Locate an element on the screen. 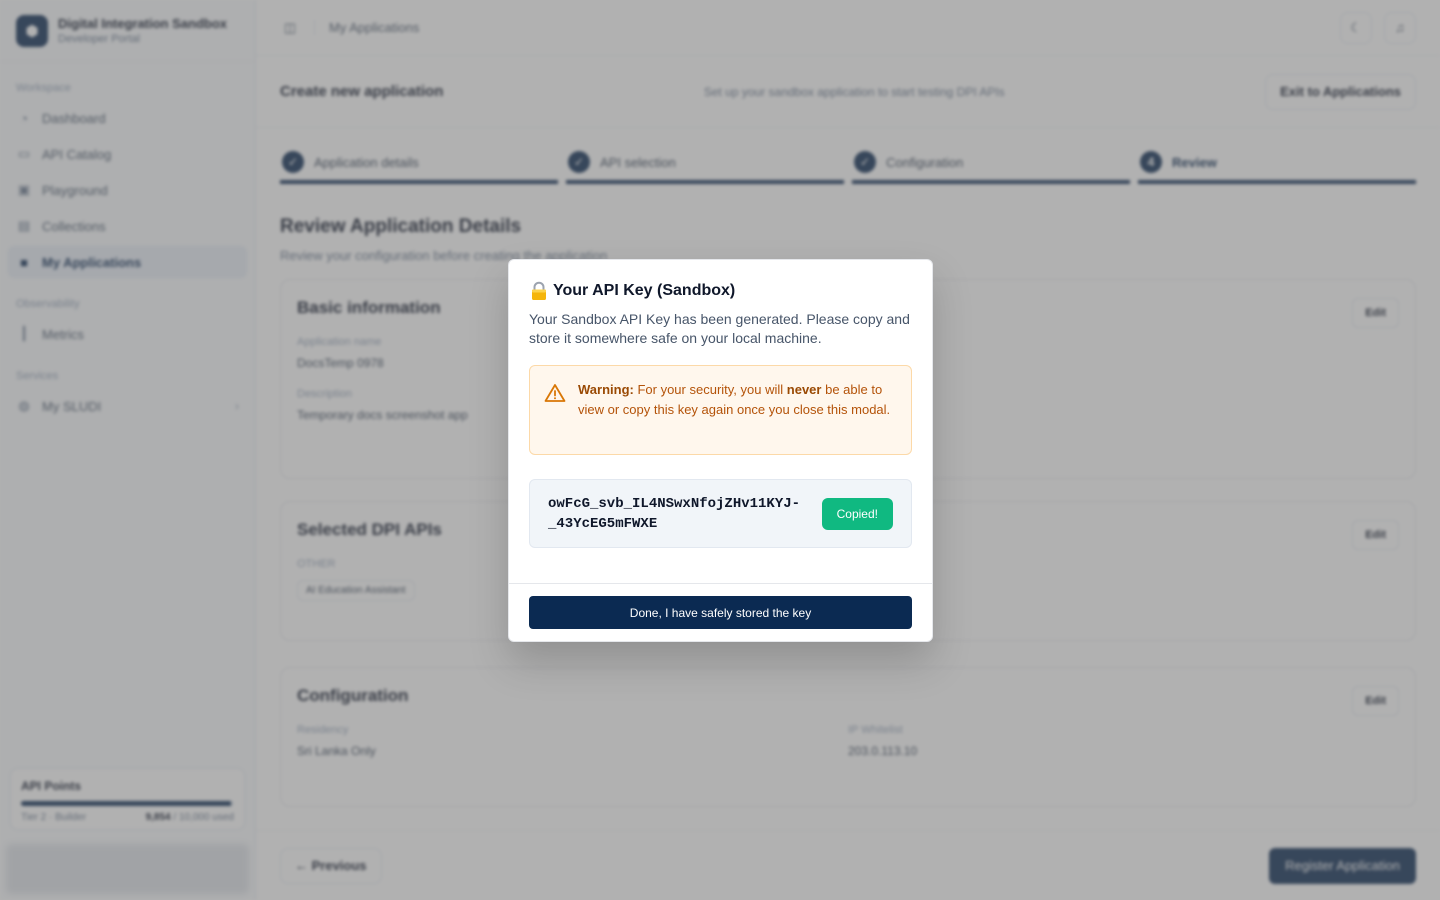 This screenshot has height=900, width=1440. lock-icon is located at coordinates (539, 291).